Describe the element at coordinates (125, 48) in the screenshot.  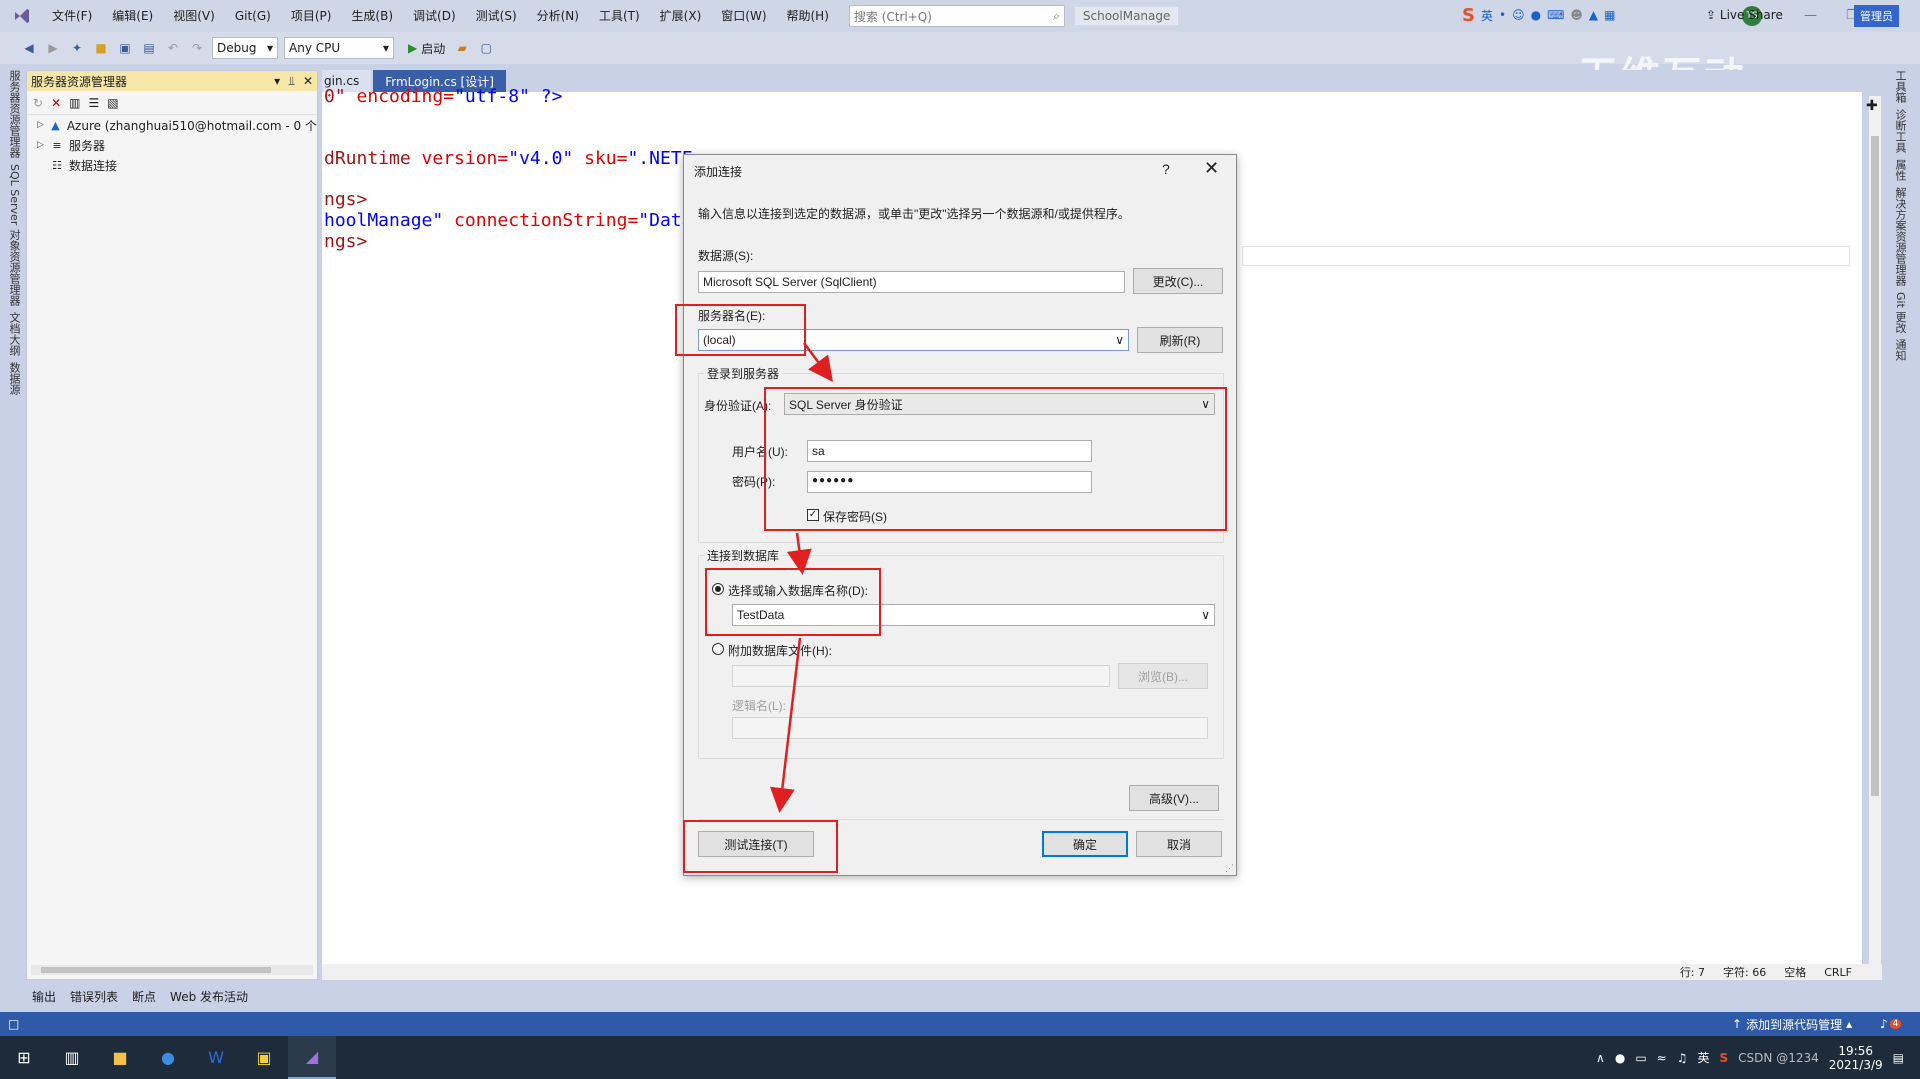
I see `save-icon: ▣` at that location.